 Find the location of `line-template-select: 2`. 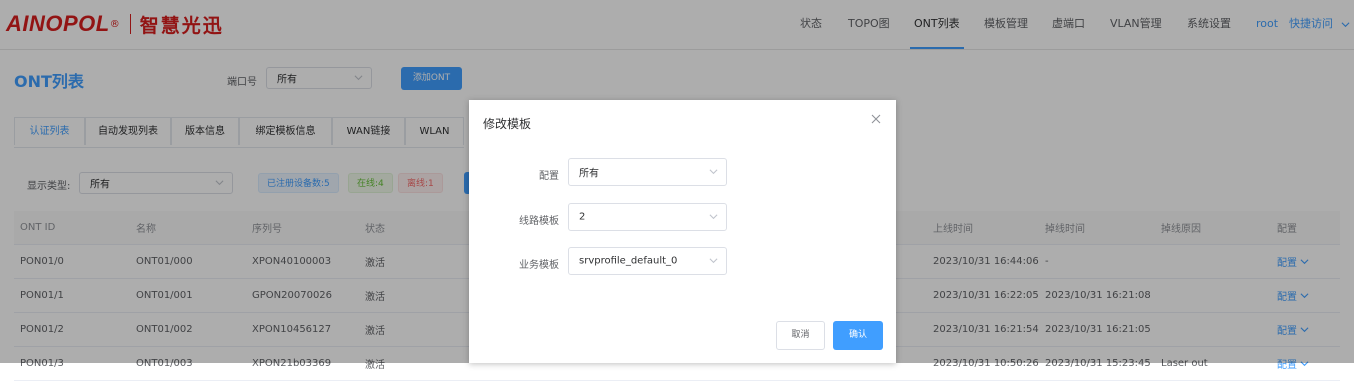

line-template-select: 2 is located at coordinates (647, 217).